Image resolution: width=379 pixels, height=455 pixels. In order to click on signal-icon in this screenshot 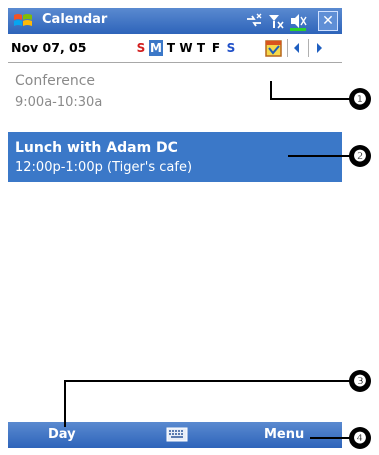, I will do `click(276, 21)`.